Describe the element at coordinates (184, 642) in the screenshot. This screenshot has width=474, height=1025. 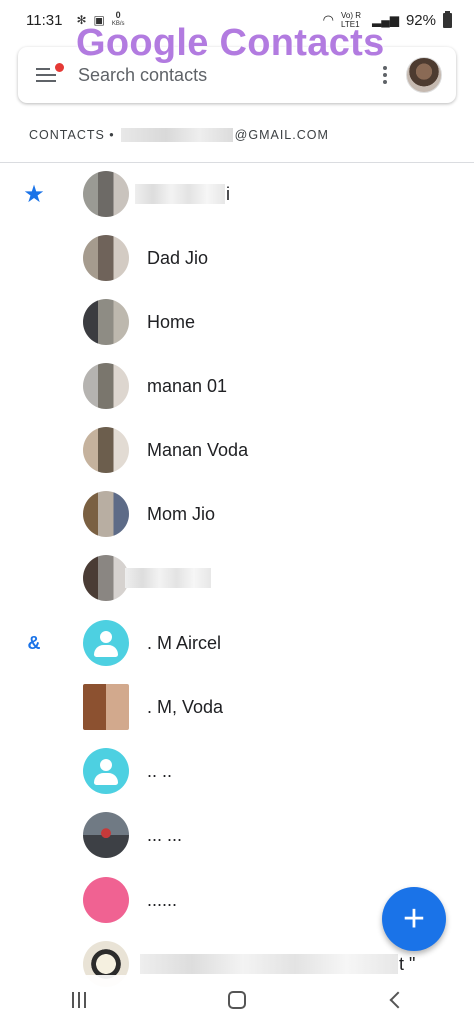
I see `contact-name: . M Aircel` at that location.